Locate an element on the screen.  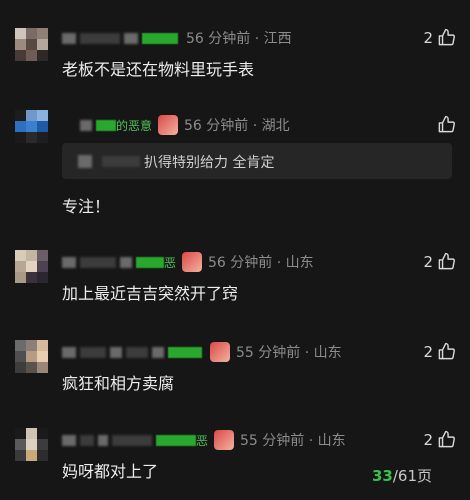
comment-meta: 56 分钟前 · 山东 is located at coordinates (261, 263).